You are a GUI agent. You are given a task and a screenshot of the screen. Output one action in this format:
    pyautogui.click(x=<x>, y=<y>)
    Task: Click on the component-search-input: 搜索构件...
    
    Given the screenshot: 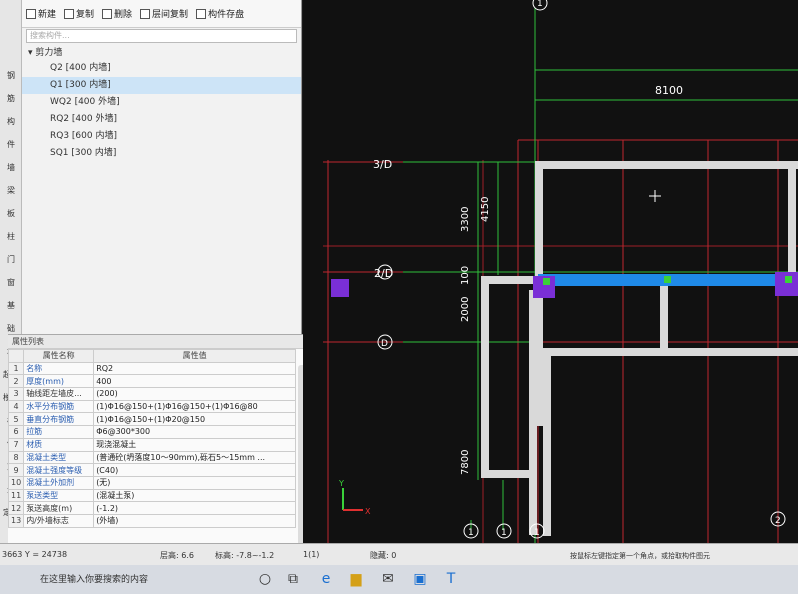 What is the action you would take?
    pyautogui.click(x=161, y=36)
    